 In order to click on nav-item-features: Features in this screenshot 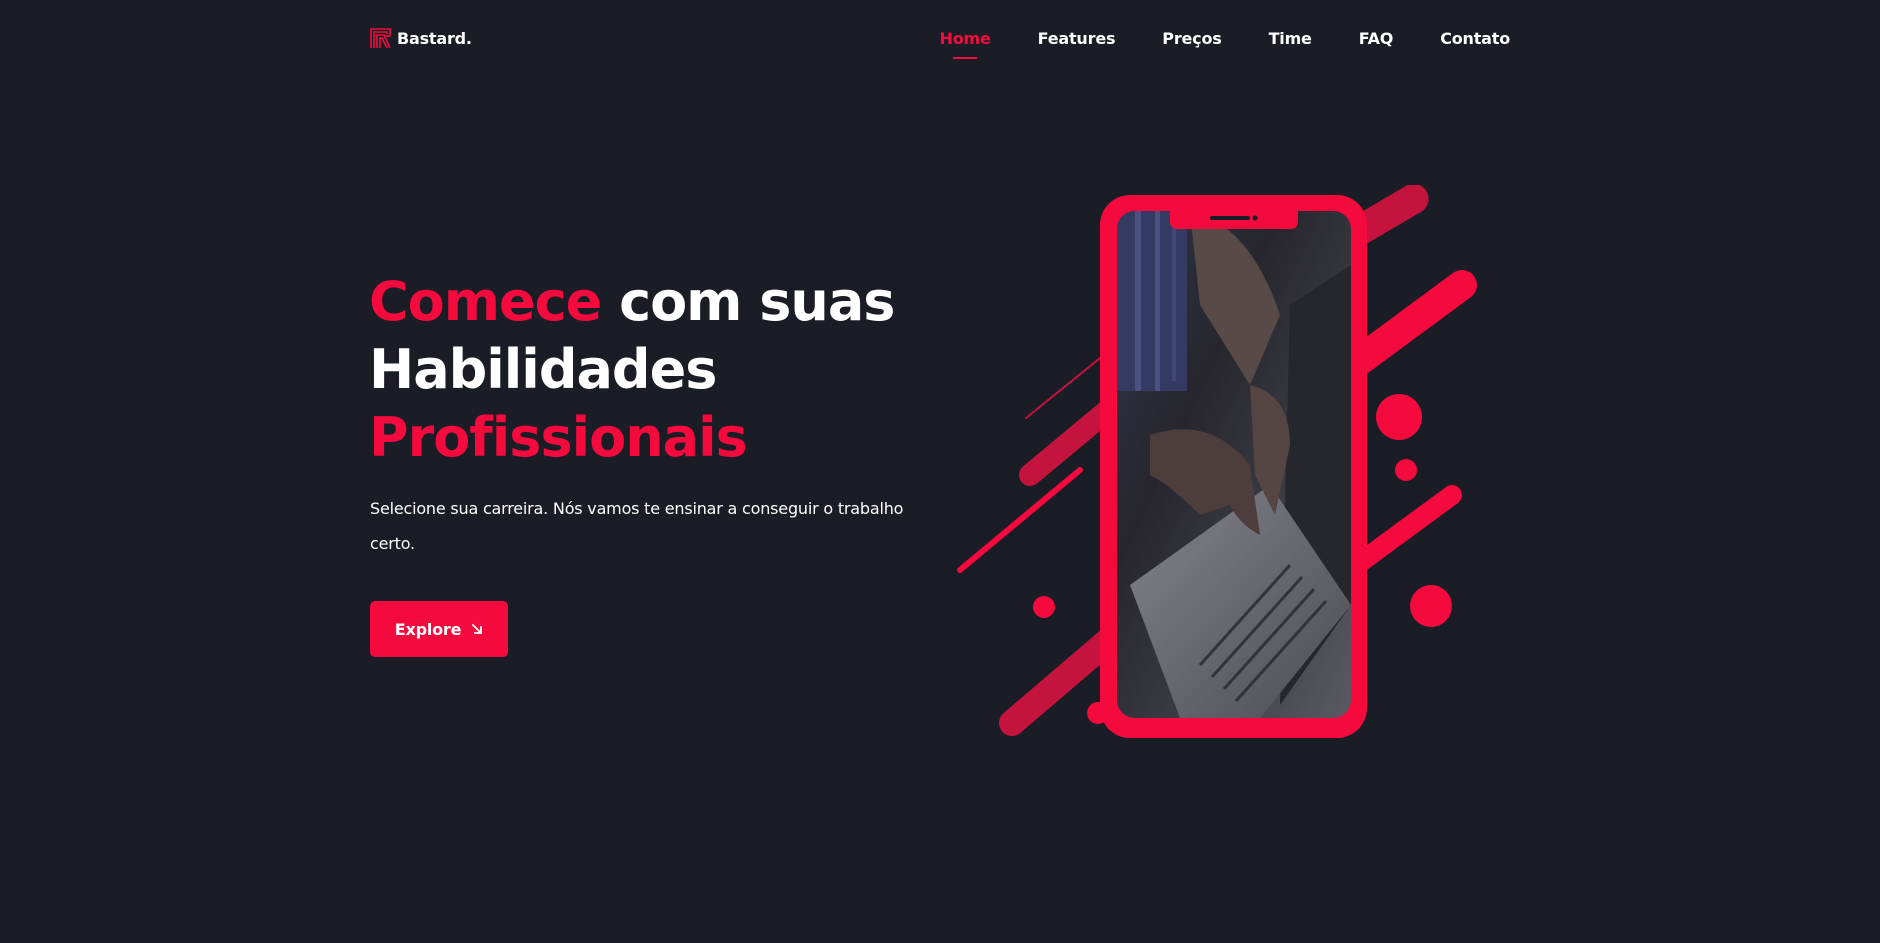, I will do `click(1077, 38)`.